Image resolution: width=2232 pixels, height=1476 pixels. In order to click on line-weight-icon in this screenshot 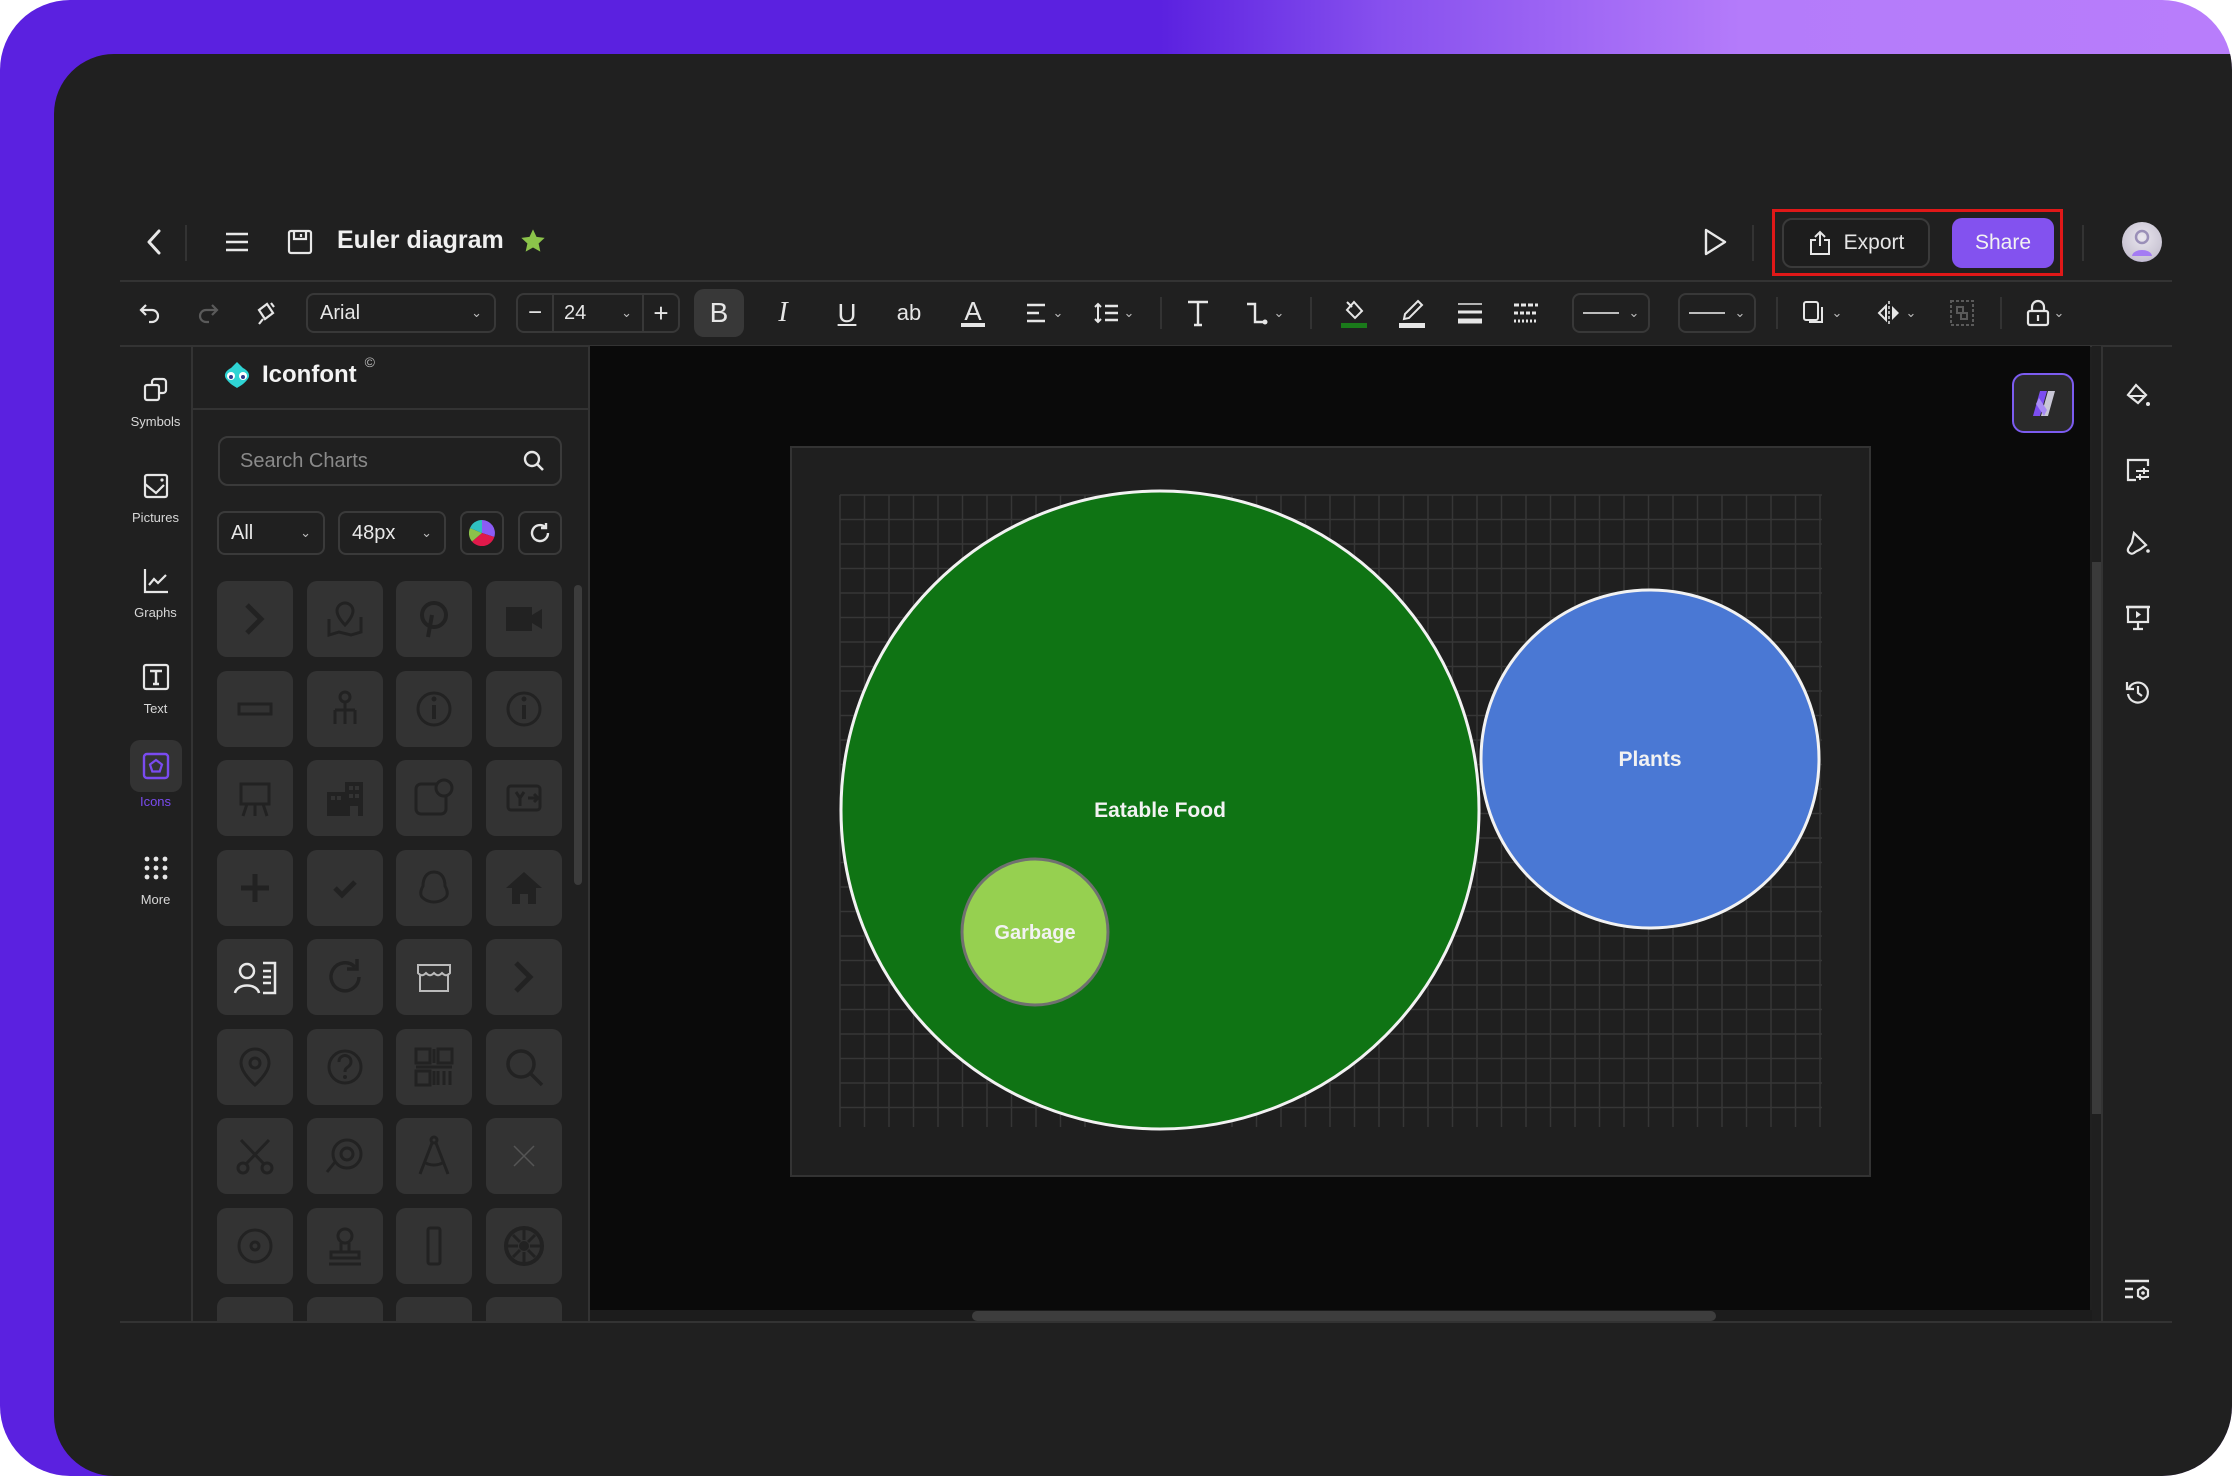, I will do `click(1470, 313)`.